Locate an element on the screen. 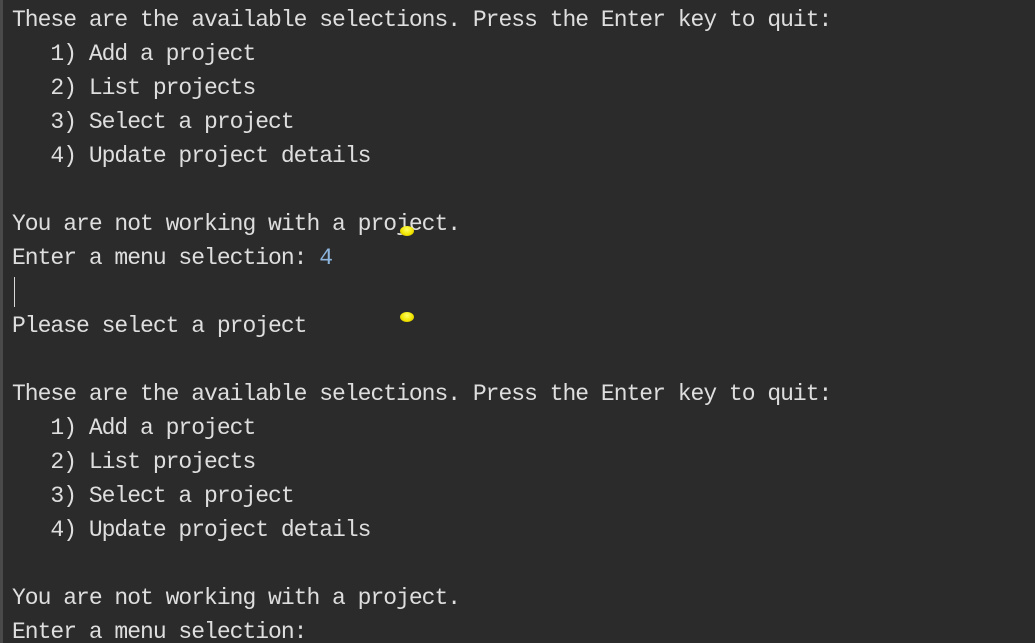 The height and width of the screenshot is (643, 1035). user-input-value: 4 is located at coordinates (326, 258).